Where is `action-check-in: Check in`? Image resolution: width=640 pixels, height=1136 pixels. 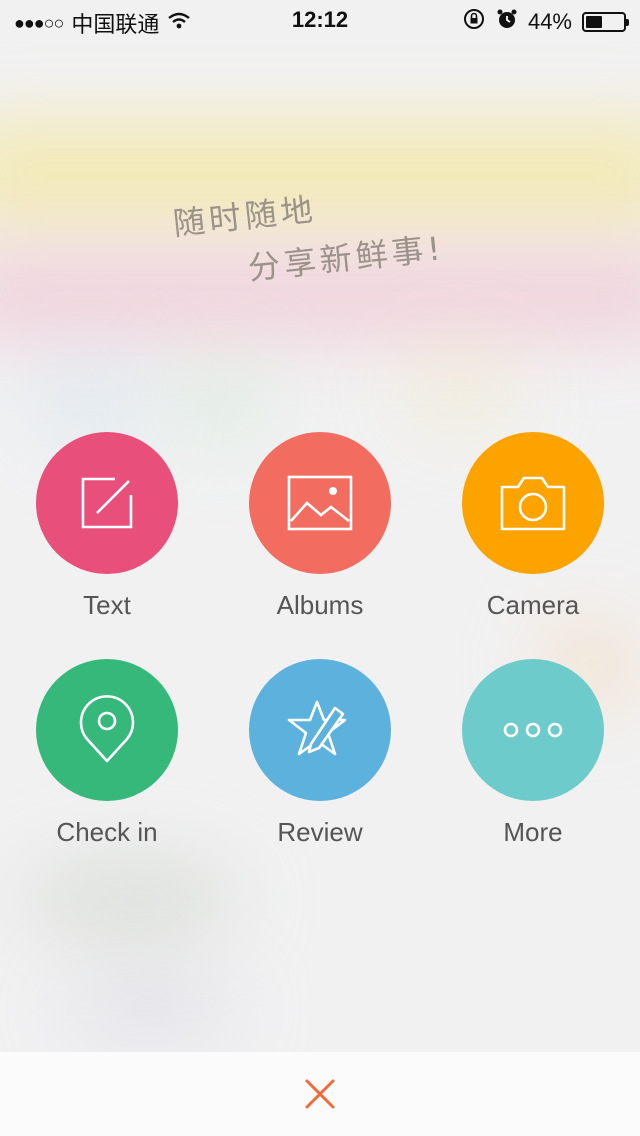 action-check-in: Check in is located at coordinates (107, 753).